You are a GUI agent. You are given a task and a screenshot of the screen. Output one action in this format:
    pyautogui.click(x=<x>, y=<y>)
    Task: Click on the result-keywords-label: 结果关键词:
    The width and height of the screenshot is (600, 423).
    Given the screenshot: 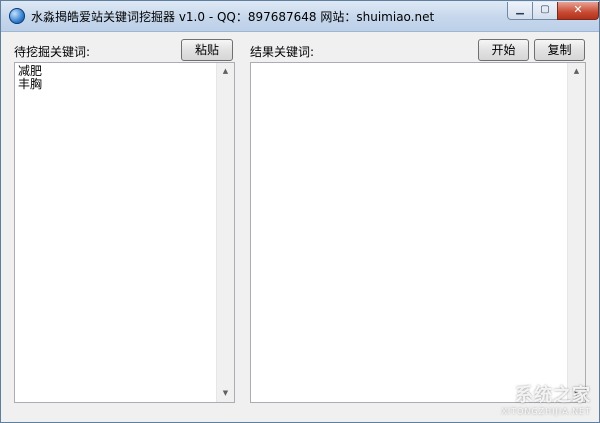 What is the action you would take?
    pyautogui.click(x=282, y=52)
    